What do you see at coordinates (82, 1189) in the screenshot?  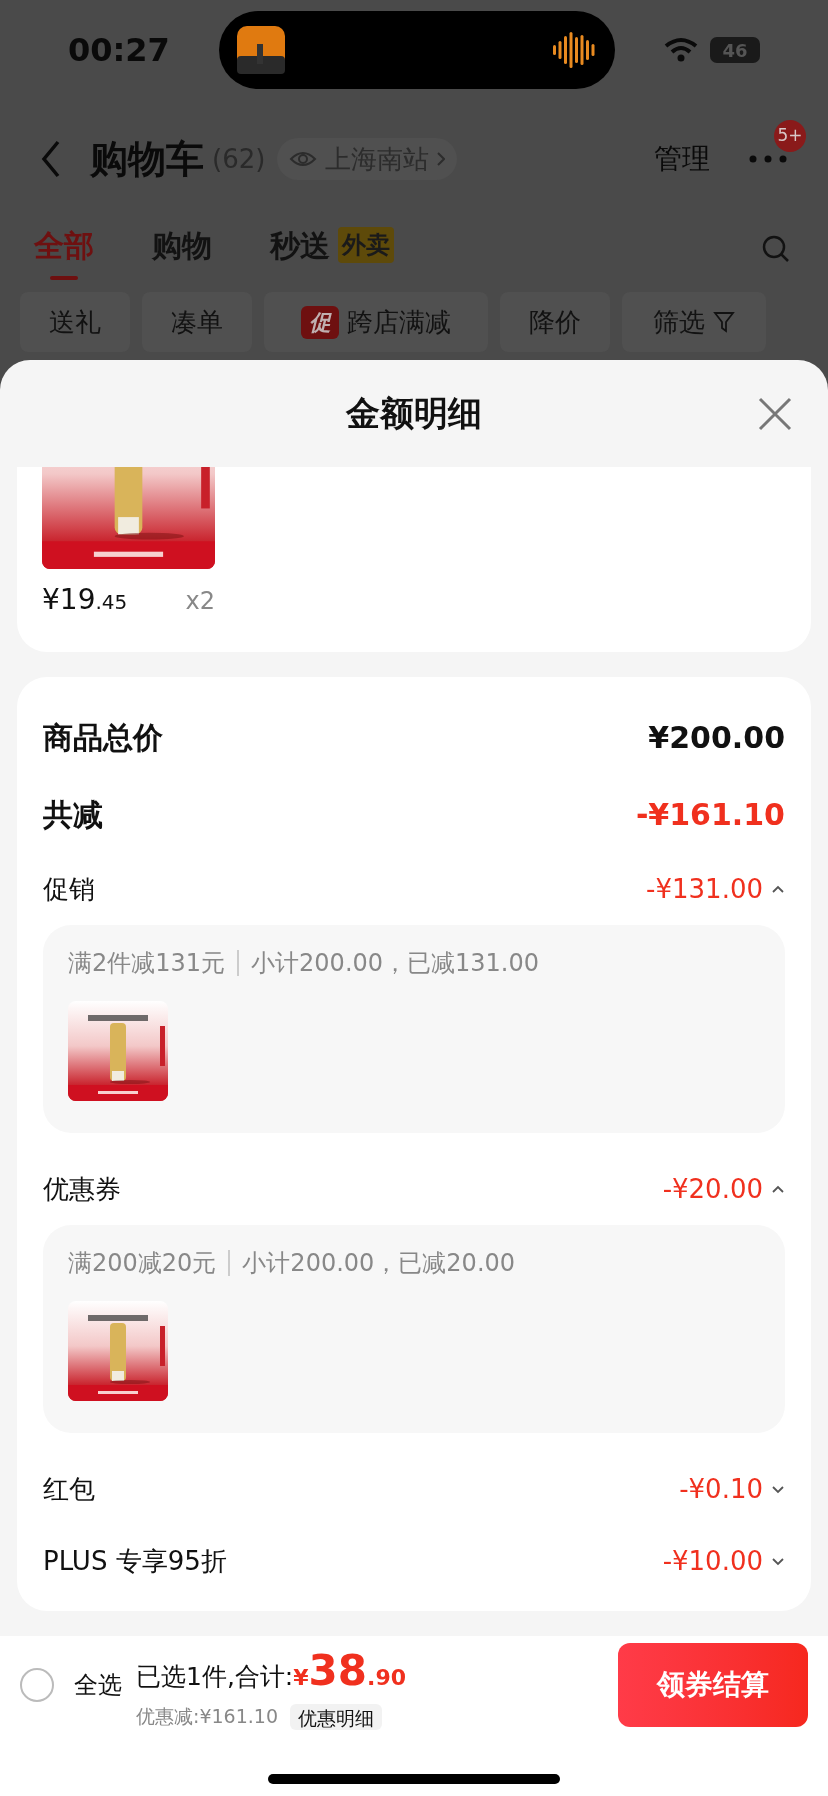 I see `discount-label: 优惠券` at bounding box center [82, 1189].